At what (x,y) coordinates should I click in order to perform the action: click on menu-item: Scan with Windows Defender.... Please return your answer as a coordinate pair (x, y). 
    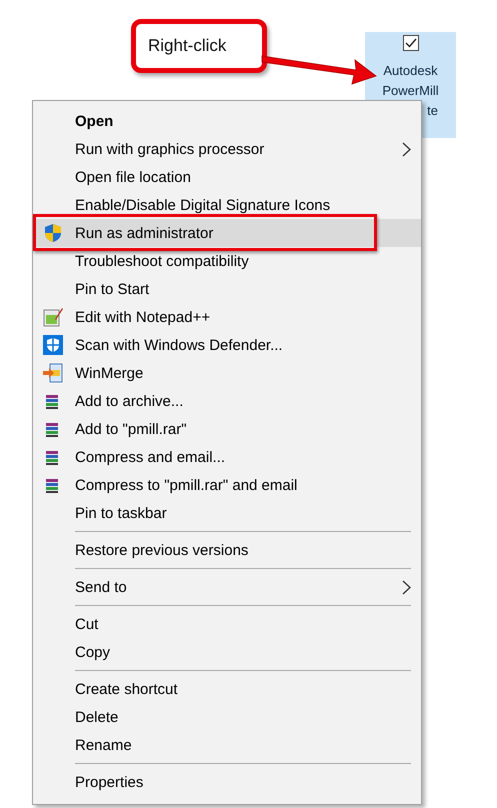
    Looking at the image, I should click on (227, 345).